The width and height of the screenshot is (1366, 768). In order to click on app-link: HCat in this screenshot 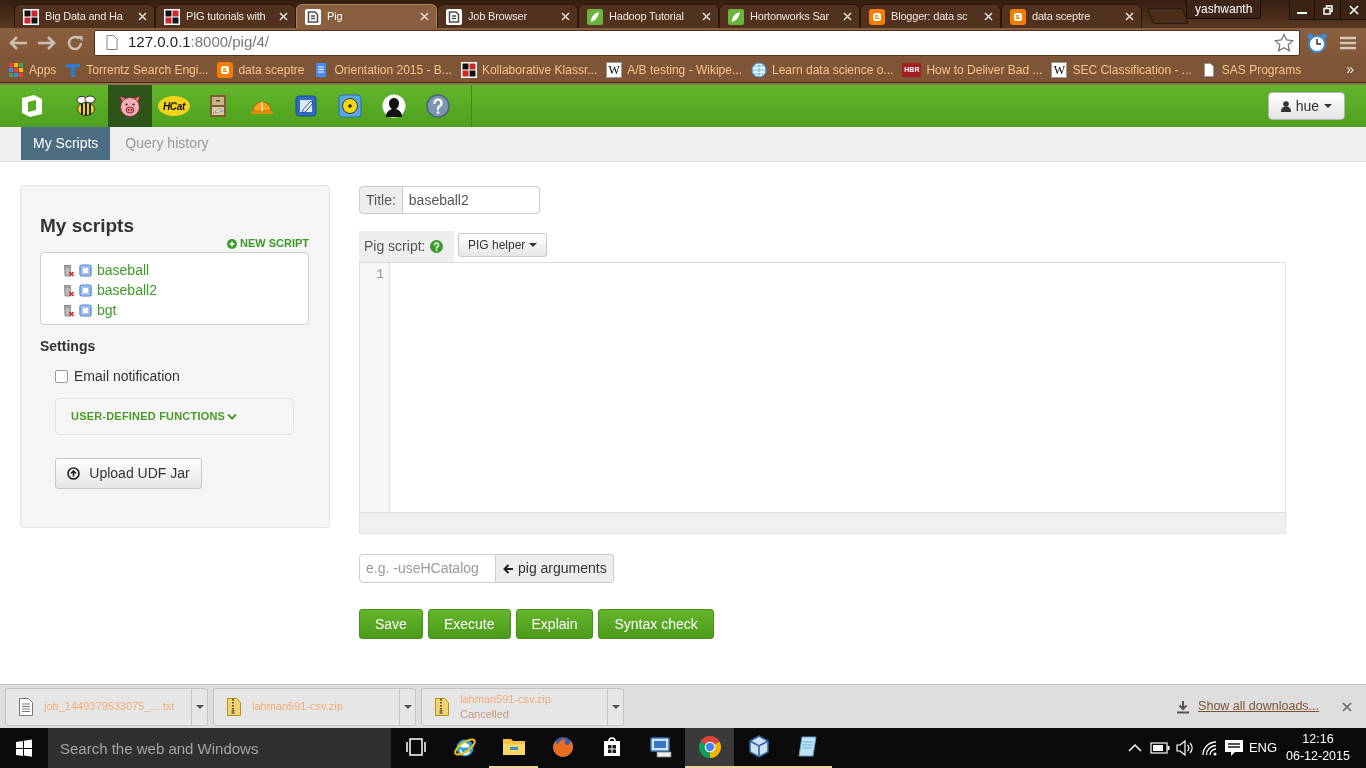, I will do `click(174, 106)`.